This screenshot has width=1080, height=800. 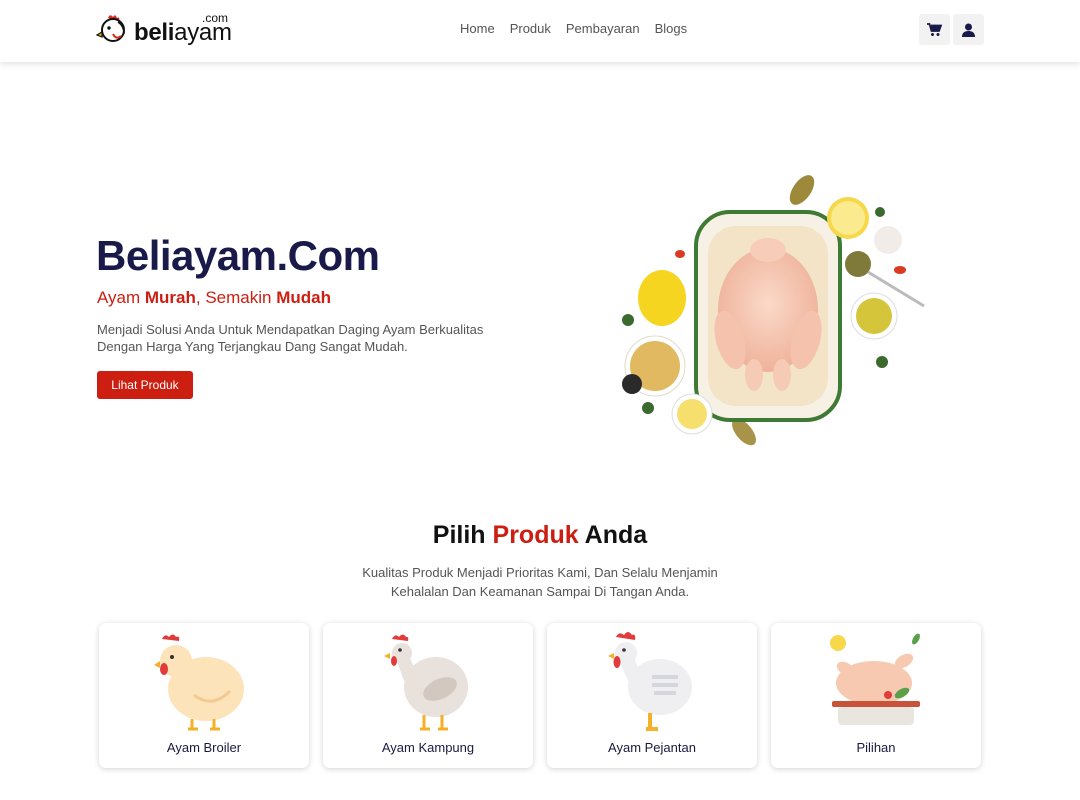 What do you see at coordinates (603, 28) in the screenshot?
I see `nav-pembayaran: Pembayaran` at bounding box center [603, 28].